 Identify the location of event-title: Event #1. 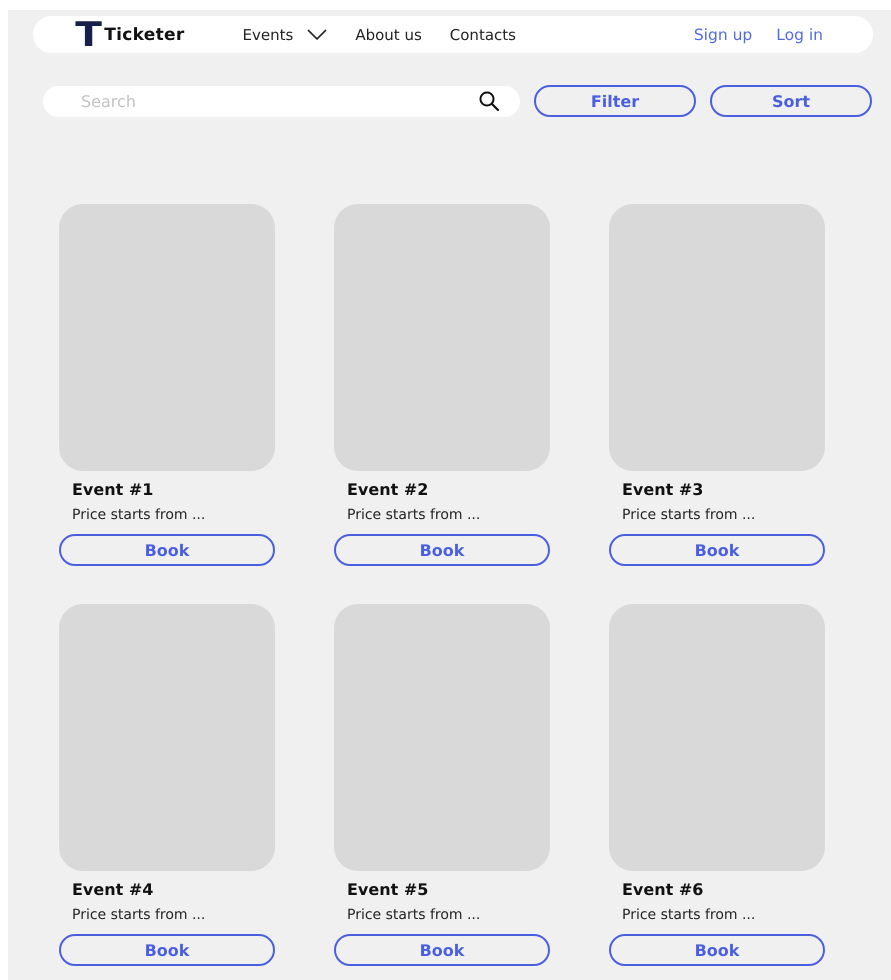
(113, 489).